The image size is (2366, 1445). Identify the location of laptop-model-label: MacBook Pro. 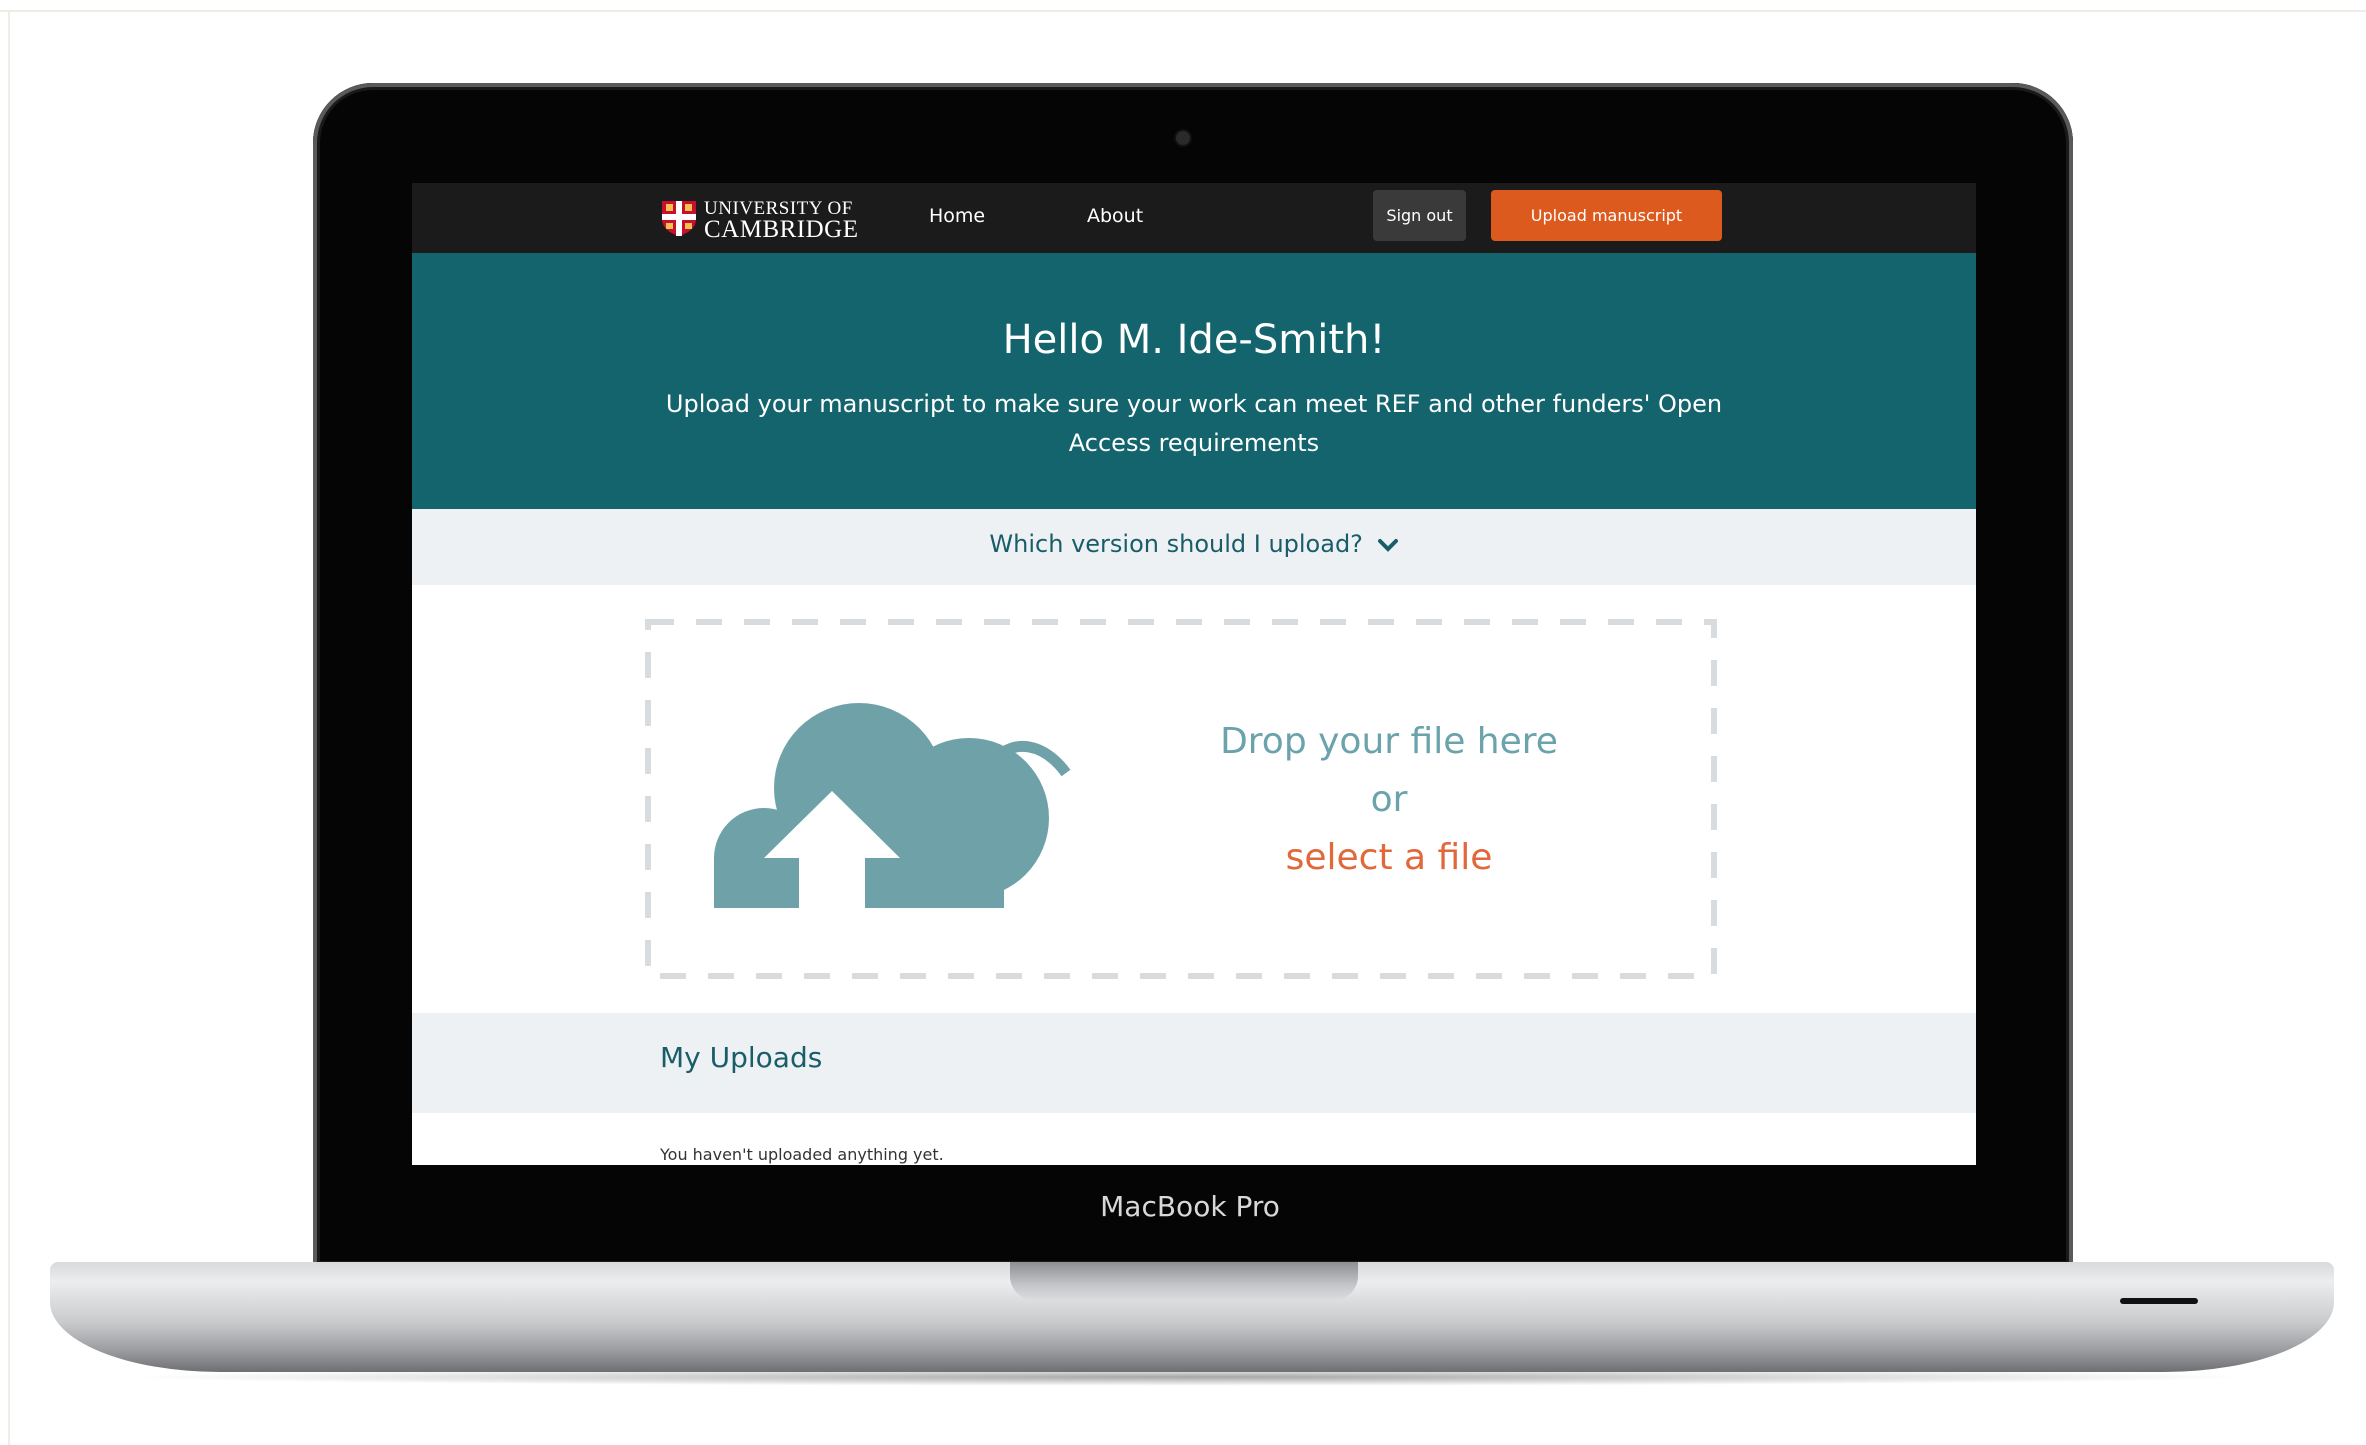
(1190, 1206).